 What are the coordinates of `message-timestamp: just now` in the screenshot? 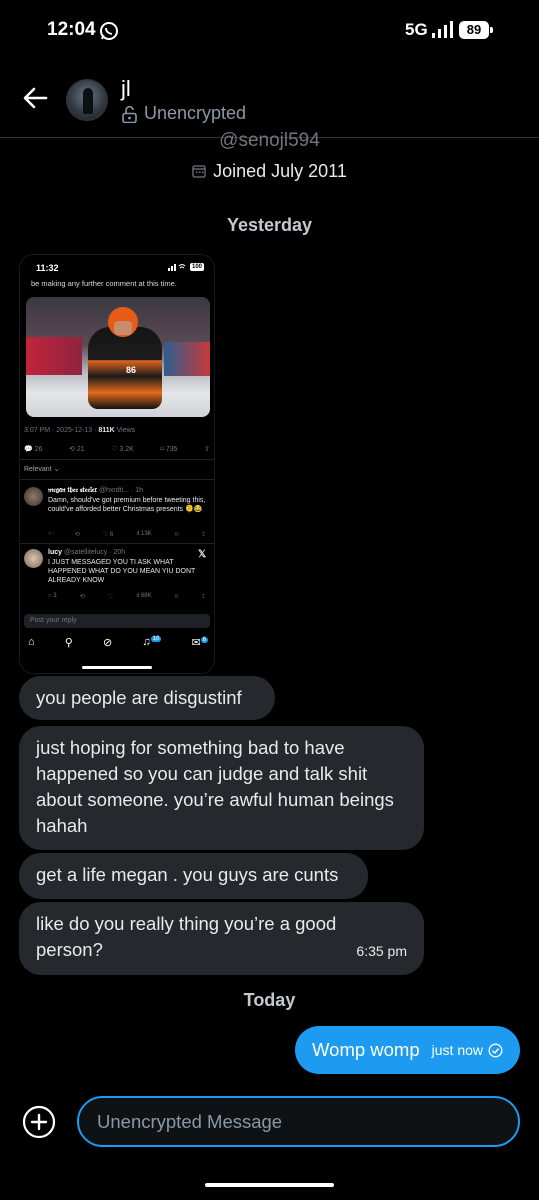 It's located at (457, 1050).